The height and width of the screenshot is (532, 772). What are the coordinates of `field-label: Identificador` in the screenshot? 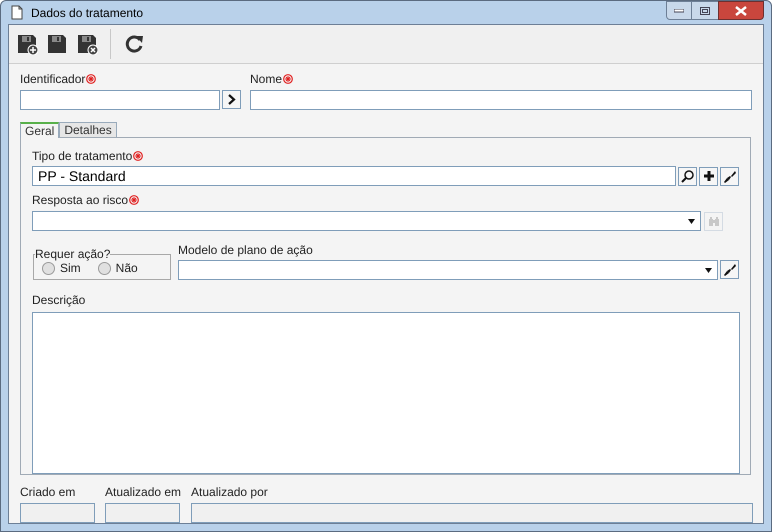 It's located at (53, 79).